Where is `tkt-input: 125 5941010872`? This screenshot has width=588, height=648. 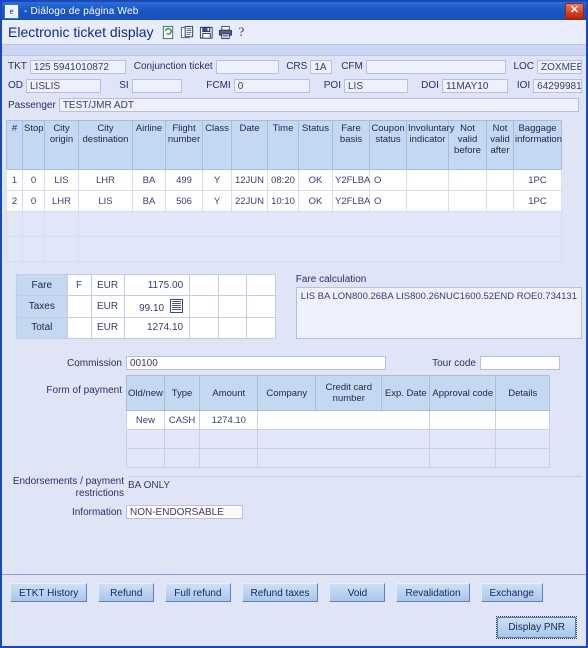
tkt-input: 125 5941010872 is located at coordinates (77, 66).